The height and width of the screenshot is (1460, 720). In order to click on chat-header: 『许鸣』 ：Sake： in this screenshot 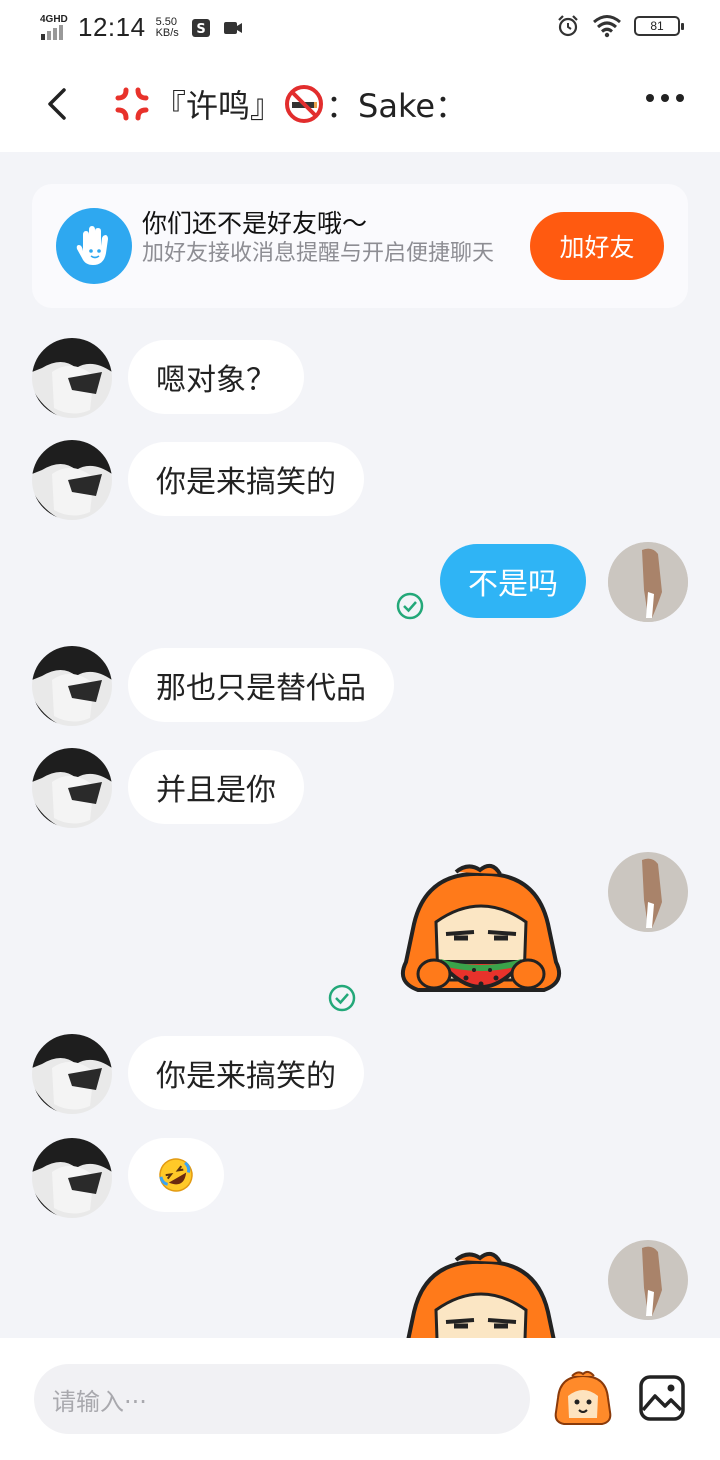, I will do `click(360, 105)`.